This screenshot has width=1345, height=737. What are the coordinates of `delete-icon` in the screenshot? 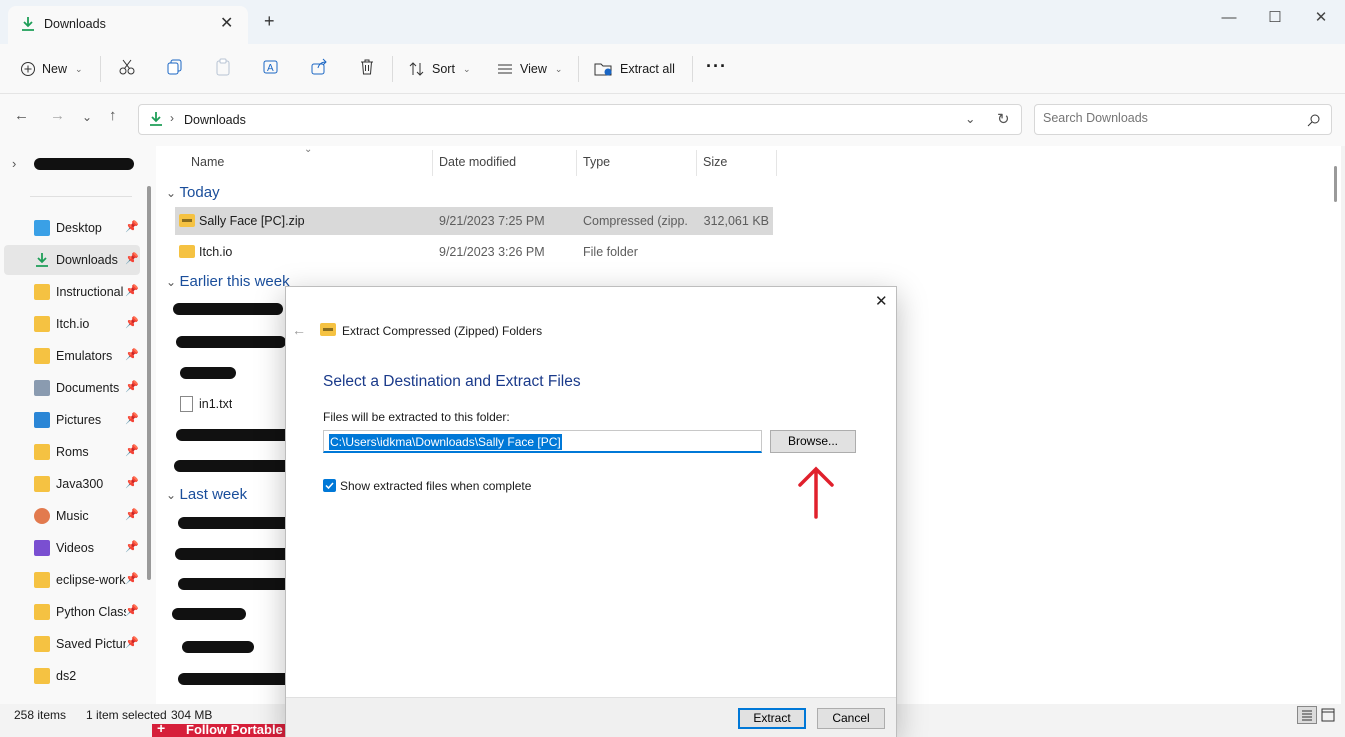 It's located at (367, 67).